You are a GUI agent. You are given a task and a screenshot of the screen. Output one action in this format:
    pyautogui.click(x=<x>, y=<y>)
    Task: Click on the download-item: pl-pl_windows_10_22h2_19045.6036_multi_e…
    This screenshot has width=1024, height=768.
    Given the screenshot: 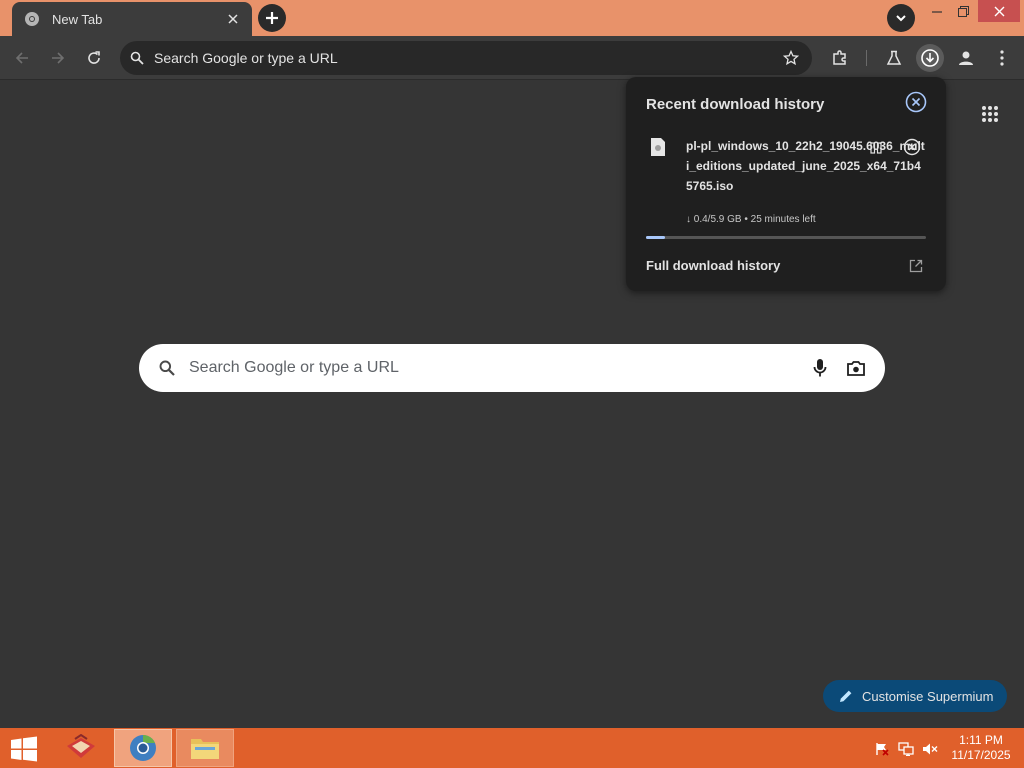 What is the action you would take?
    pyautogui.click(x=786, y=187)
    